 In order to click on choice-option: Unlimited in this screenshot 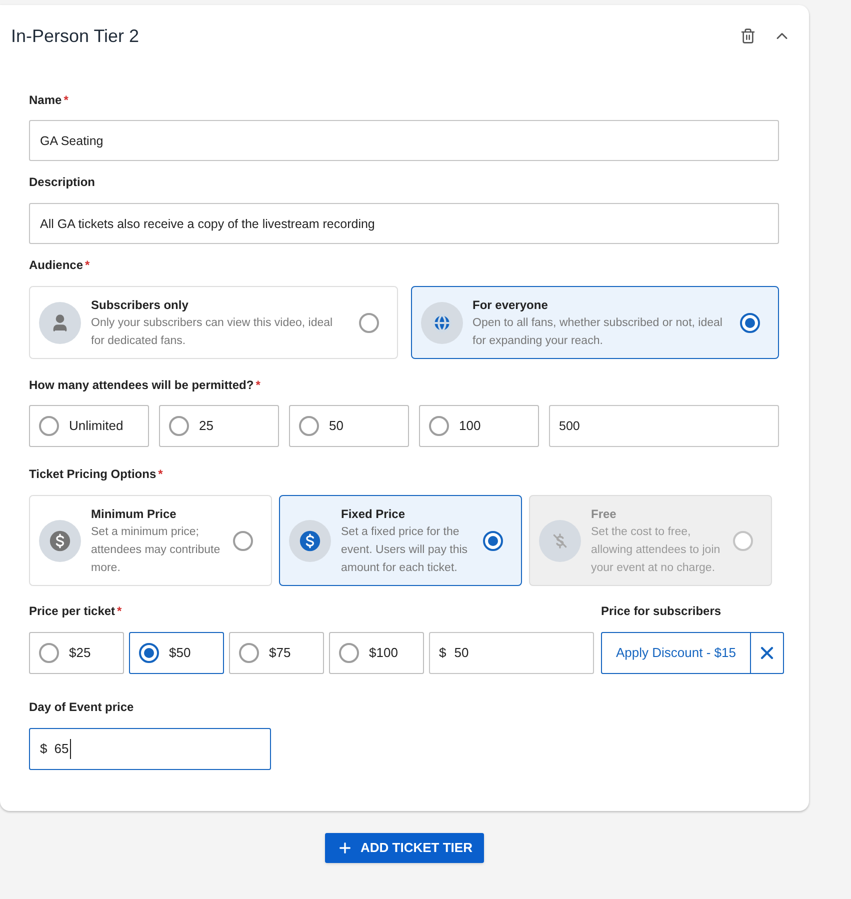, I will do `click(89, 426)`.